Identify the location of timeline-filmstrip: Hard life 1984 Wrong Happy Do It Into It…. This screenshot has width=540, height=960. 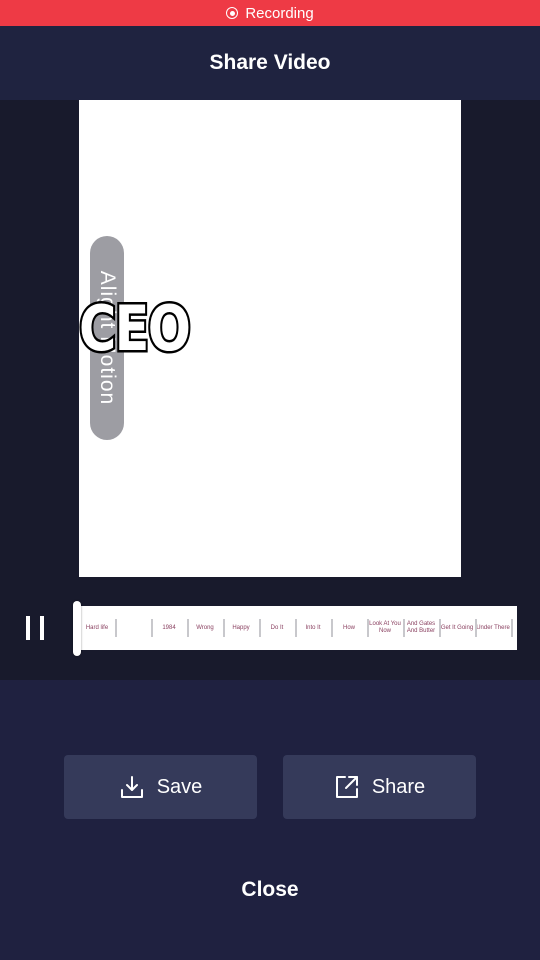
(298, 628).